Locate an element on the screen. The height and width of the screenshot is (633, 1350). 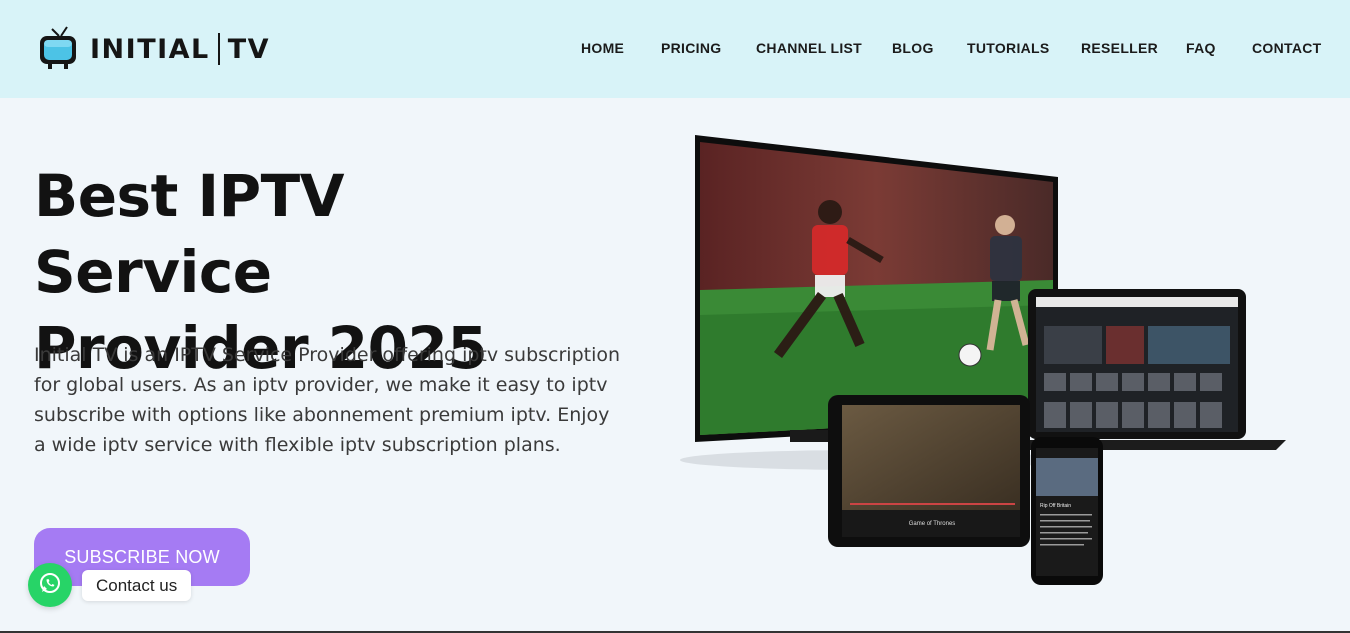
nav-home: HOME is located at coordinates (602, 48).